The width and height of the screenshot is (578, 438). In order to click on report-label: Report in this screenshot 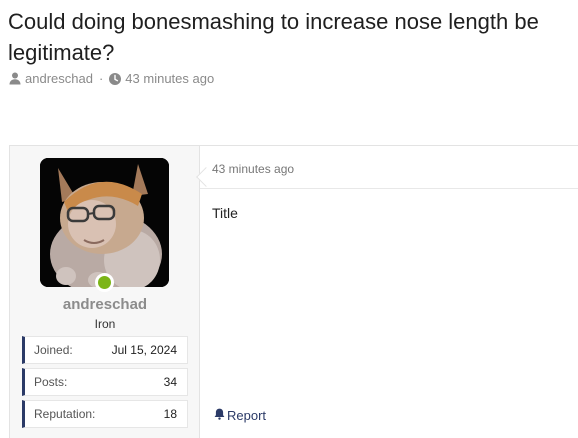, I will do `click(247, 415)`.